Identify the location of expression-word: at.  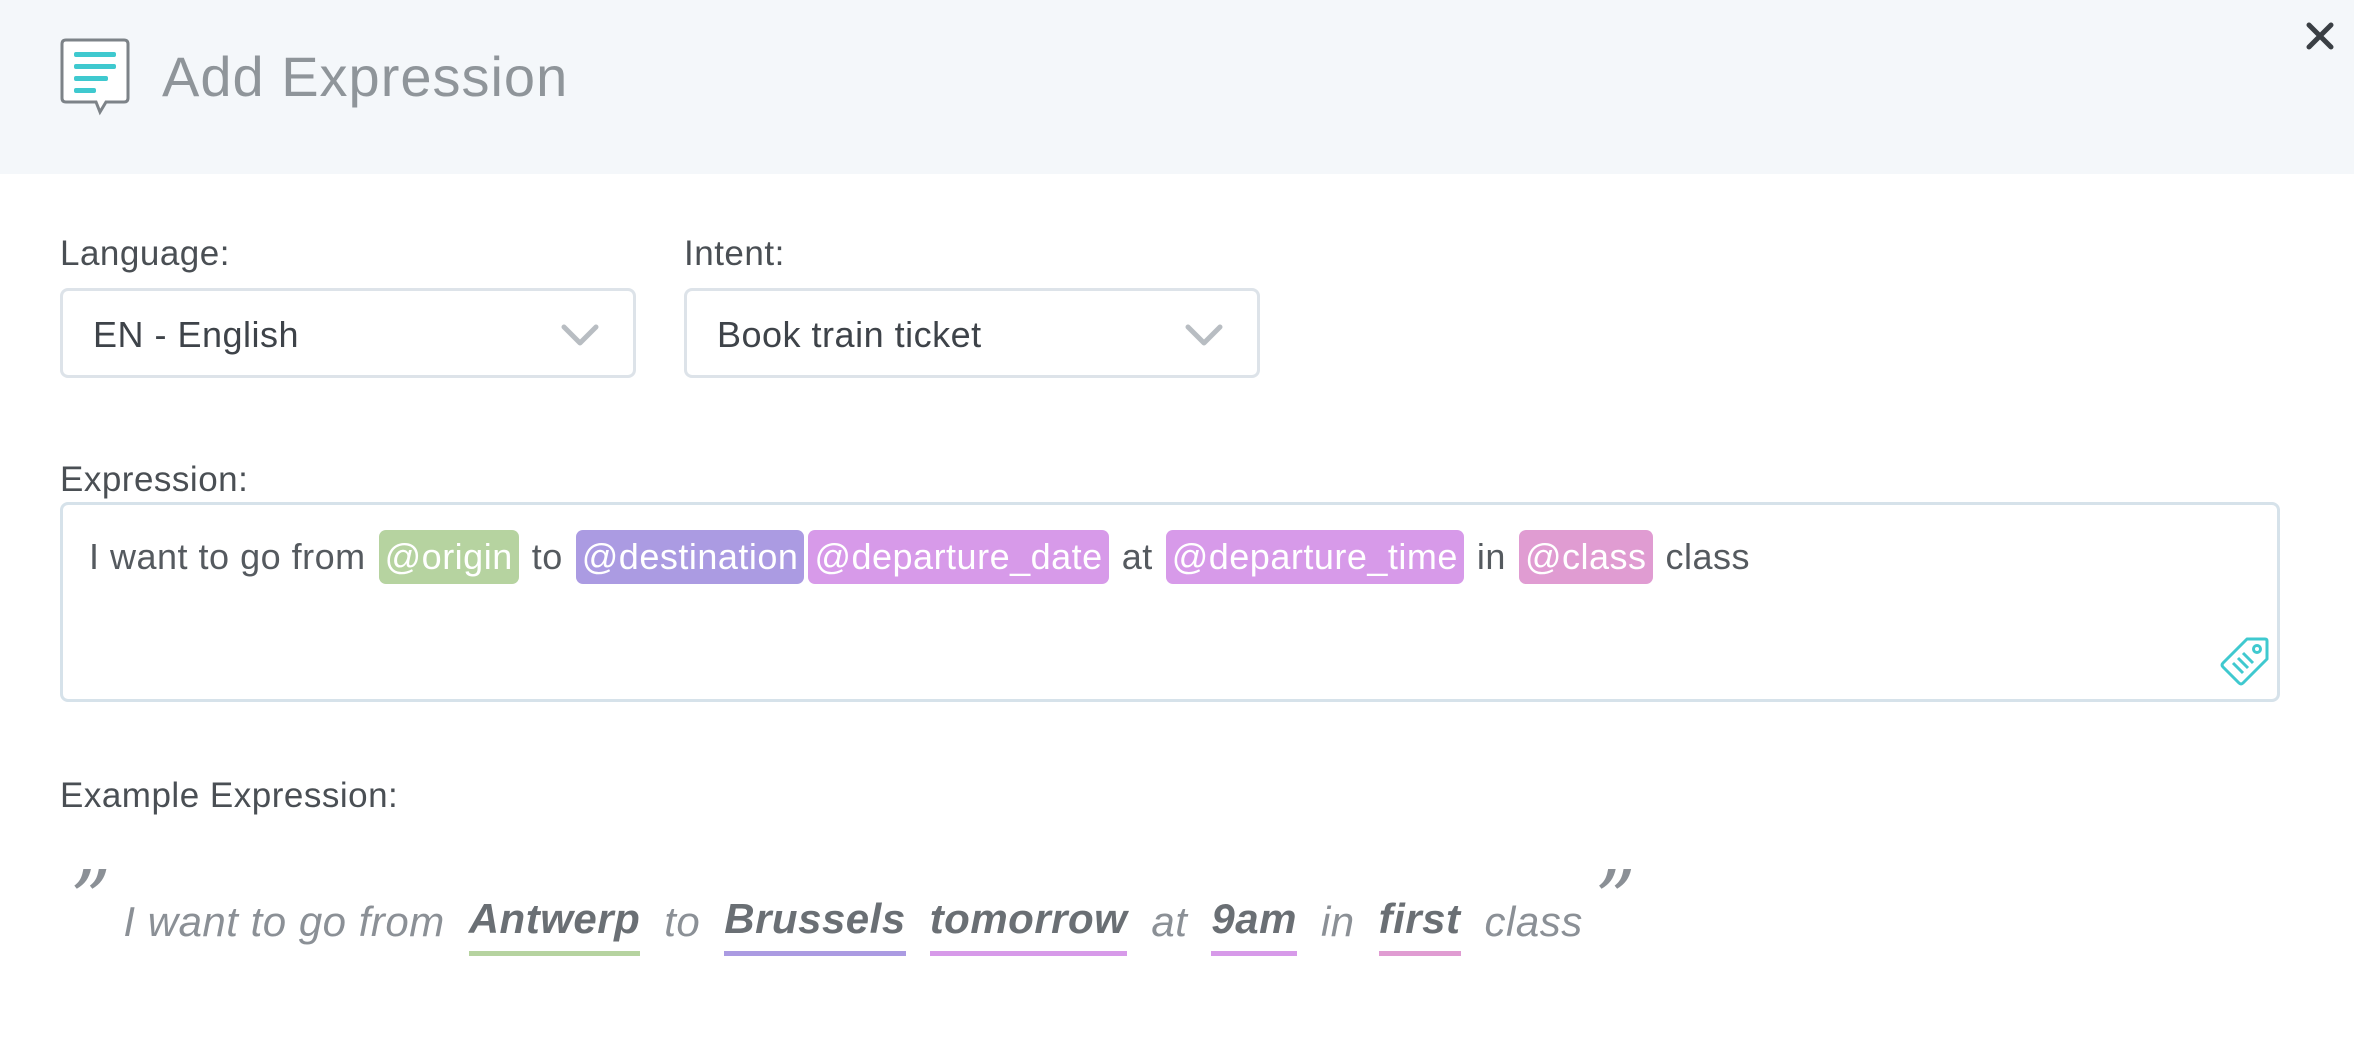
(1137, 556).